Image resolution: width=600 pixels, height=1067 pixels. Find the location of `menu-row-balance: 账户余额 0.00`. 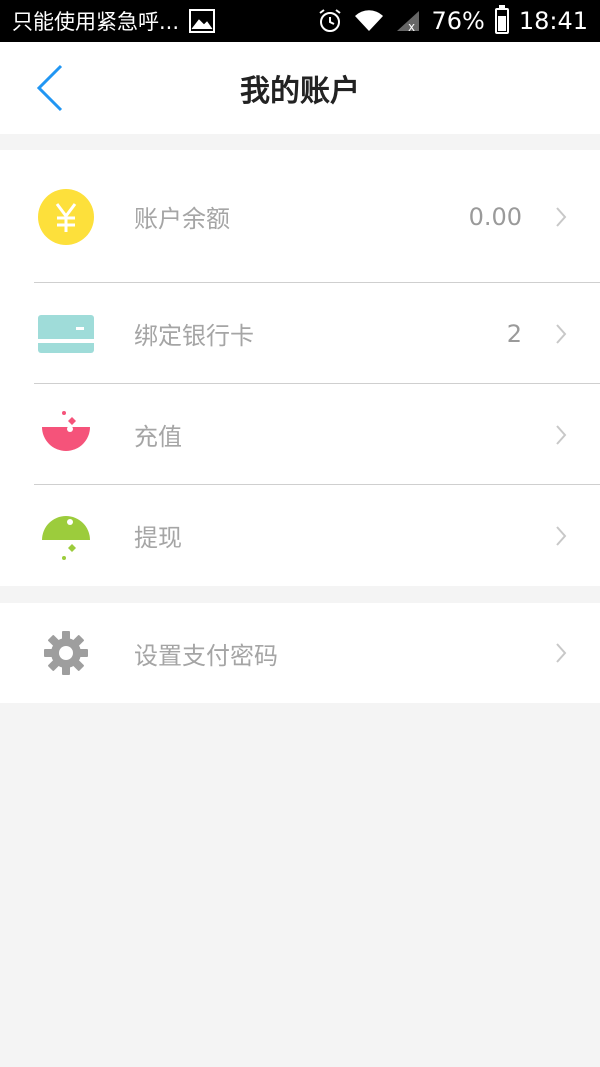

menu-row-balance: 账户余额 0.00 is located at coordinates (300, 216).